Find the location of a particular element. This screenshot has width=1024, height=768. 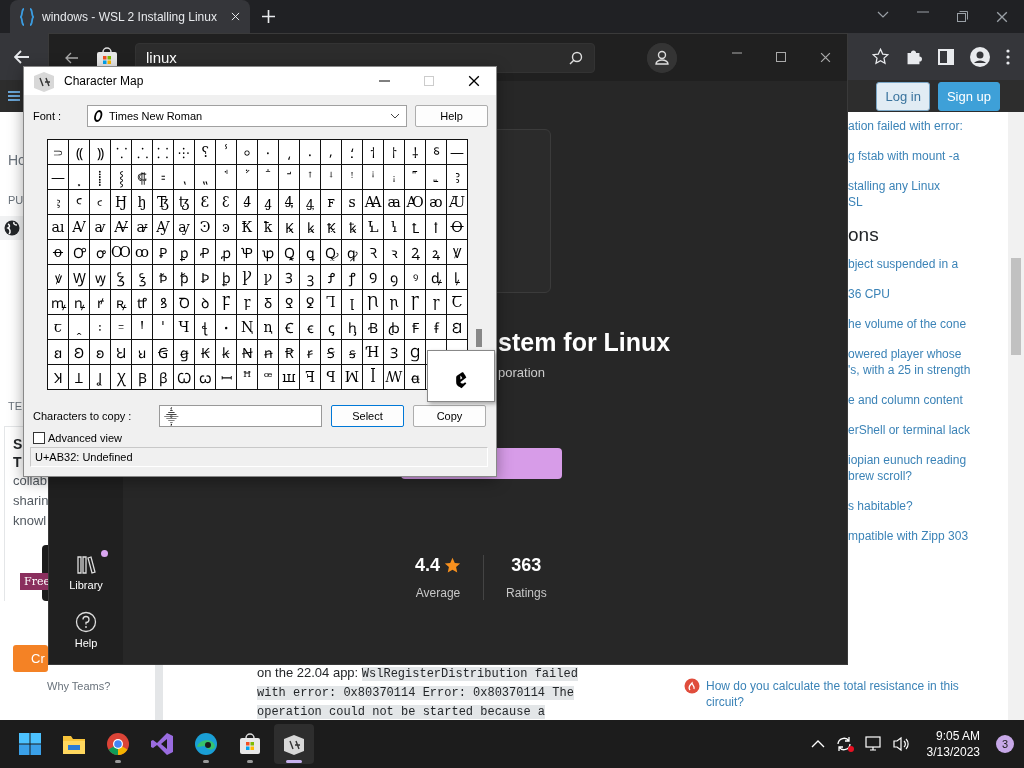

character-cell: ꜙ is located at coordinates (268, 177).